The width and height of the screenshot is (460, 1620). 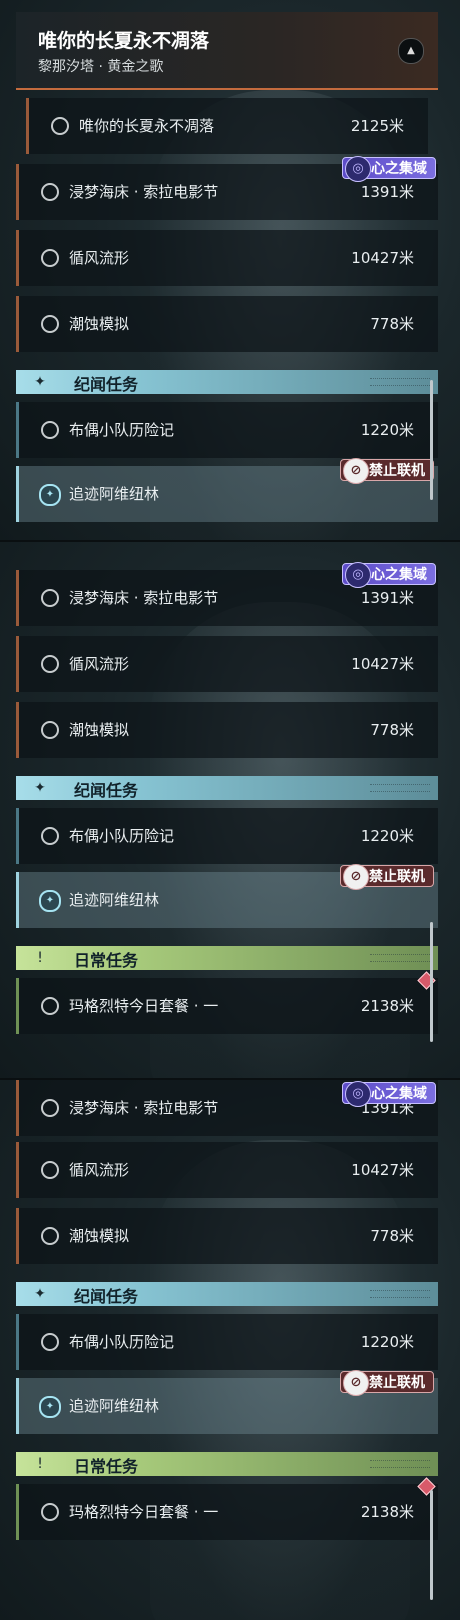 What do you see at coordinates (411, 51) in the screenshot?
I see `chevron-up-icon: ▲` at bounding box center [411, 51].